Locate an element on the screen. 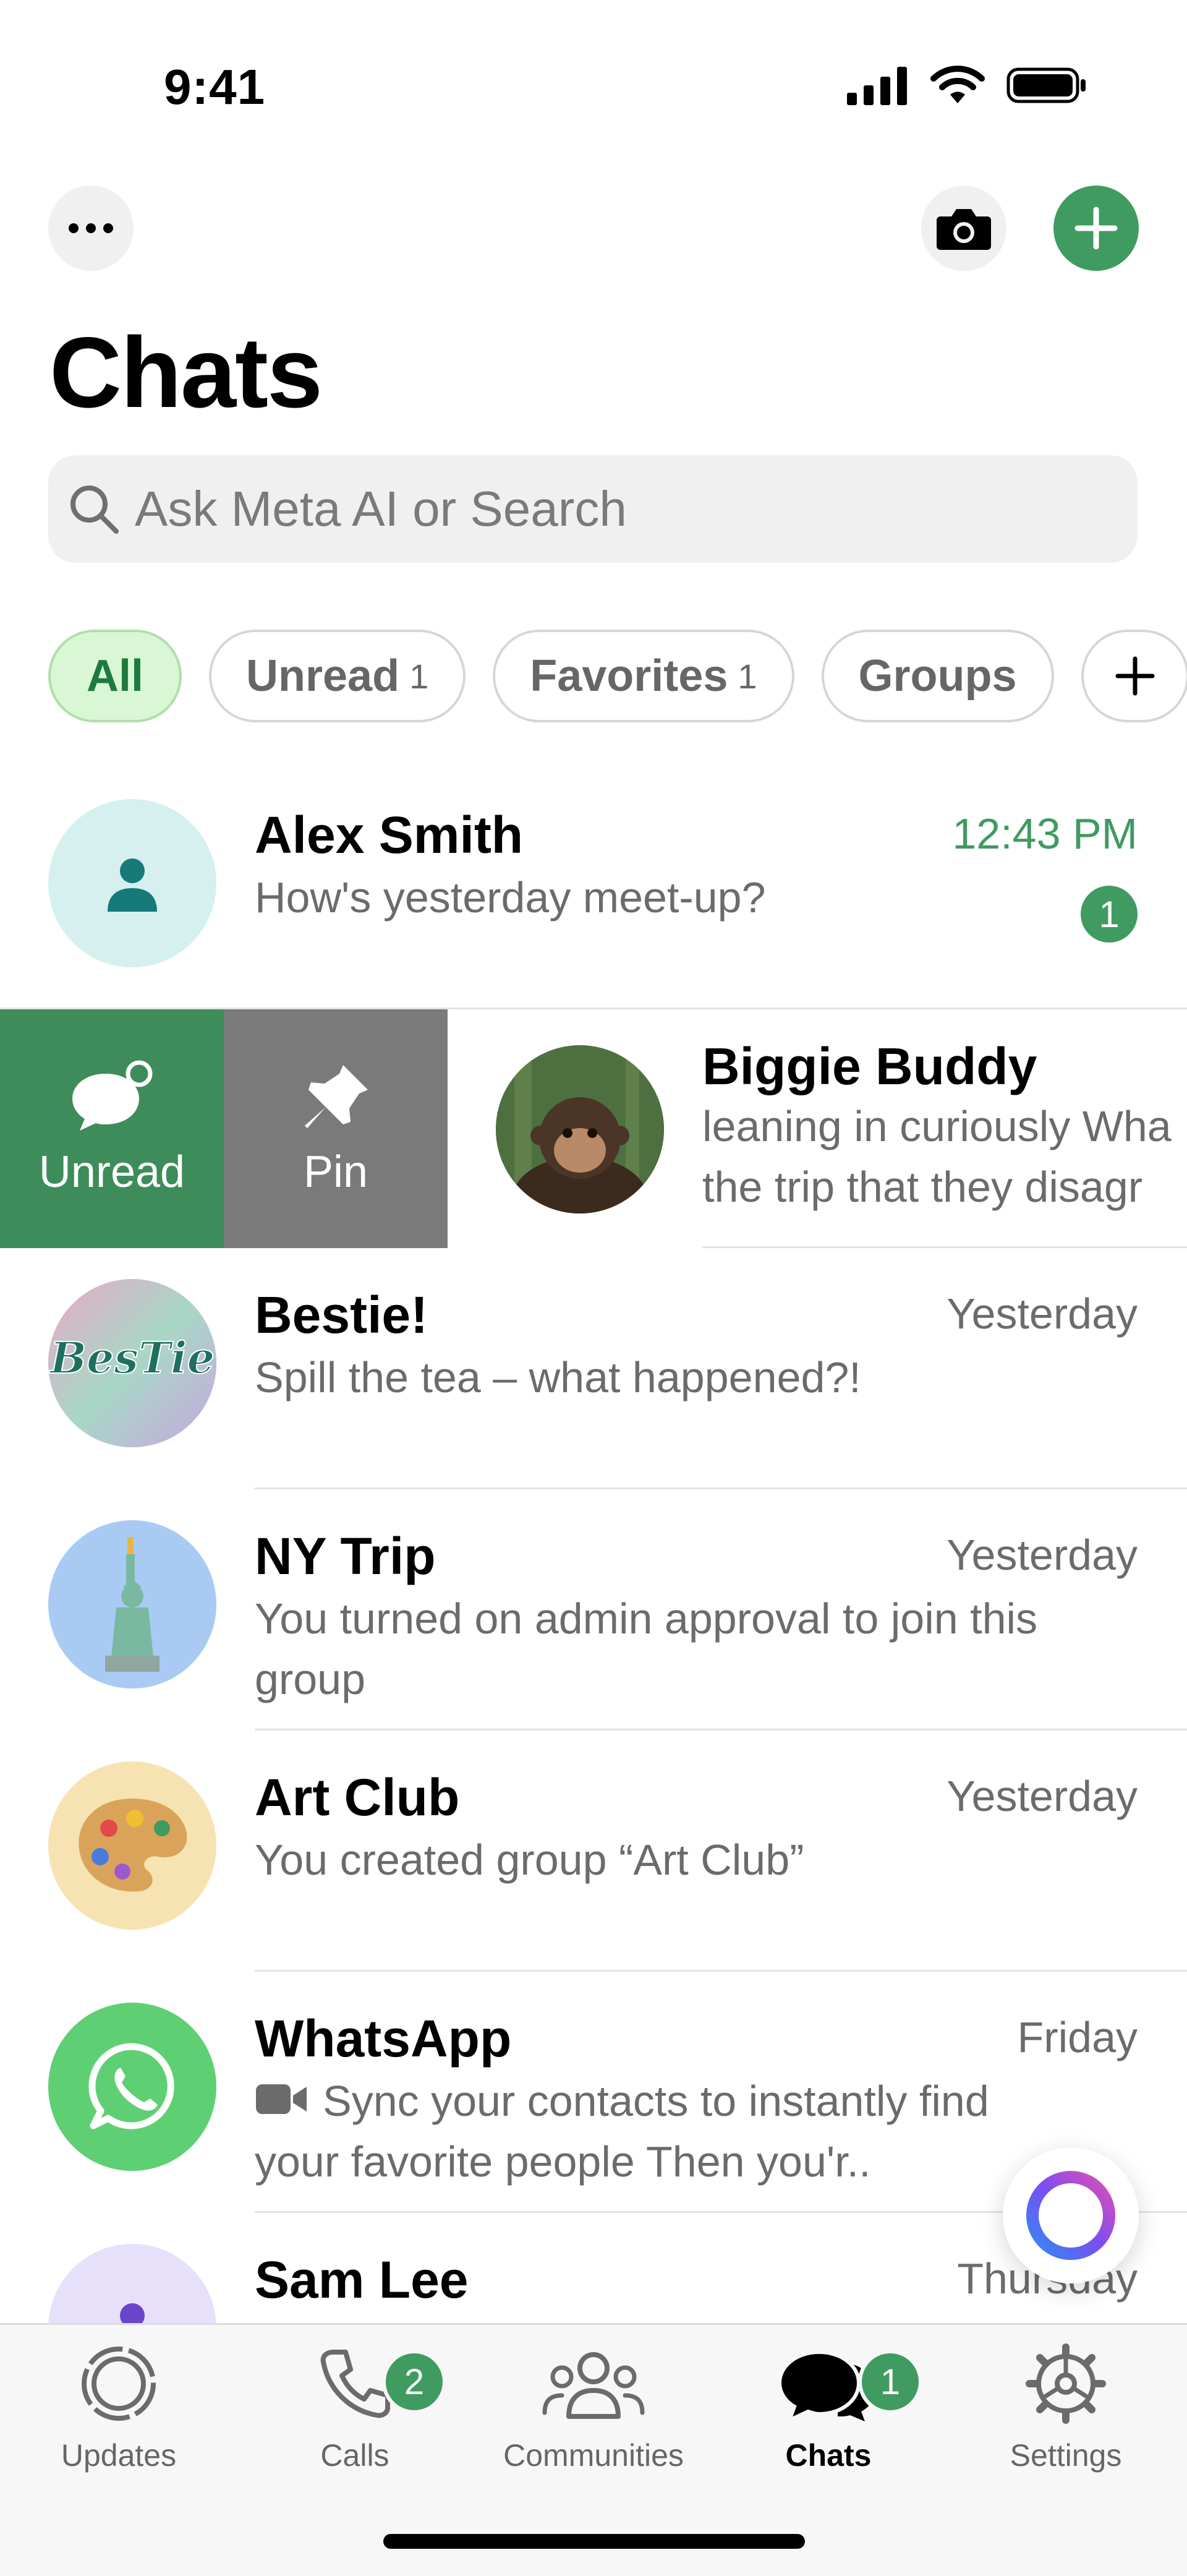 The height and width of the screenshot is (2576, 1187). tab-updates: Updates is located at coordinates (119, 2408).